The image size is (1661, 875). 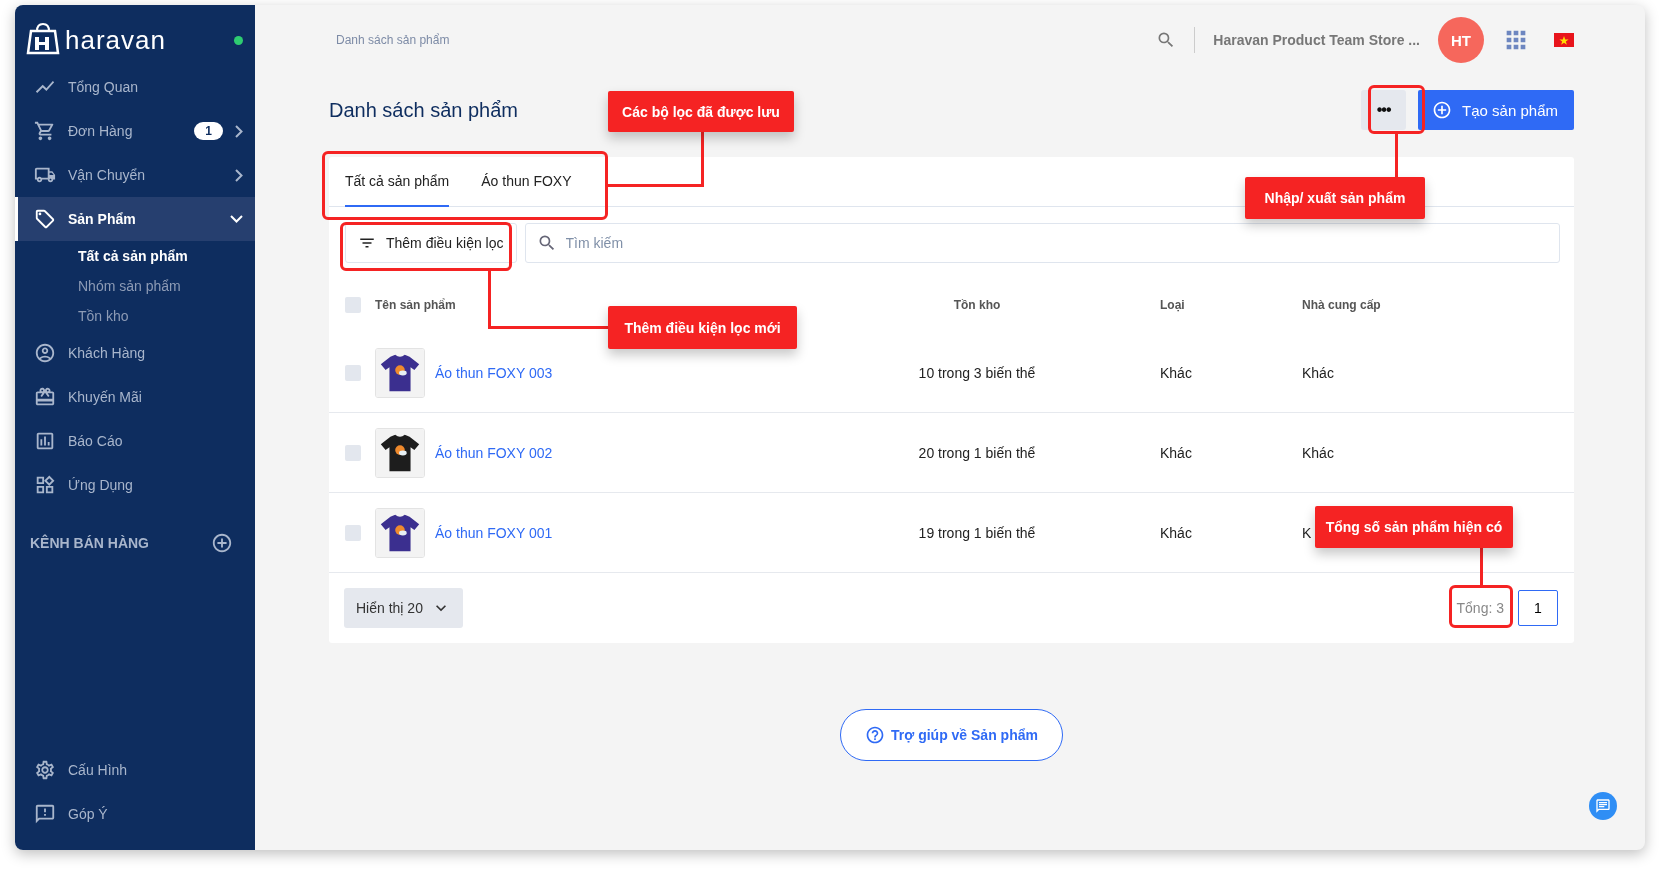 I want to click on nav-item: Khách Hàng, so click(x=135, y=353).